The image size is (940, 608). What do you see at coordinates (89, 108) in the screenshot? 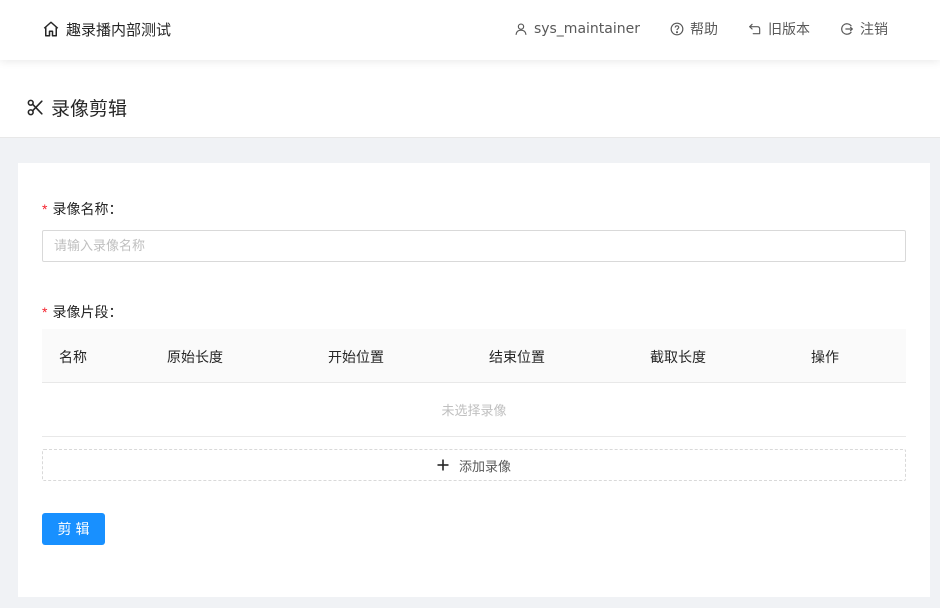
I see `page-title-text: 录像剪辑` at bounding box center [89, 108].